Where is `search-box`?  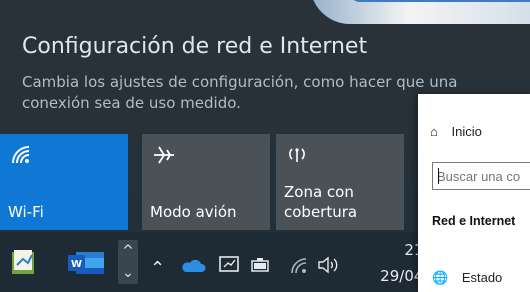
search-box is located at coordinates (481, 176).